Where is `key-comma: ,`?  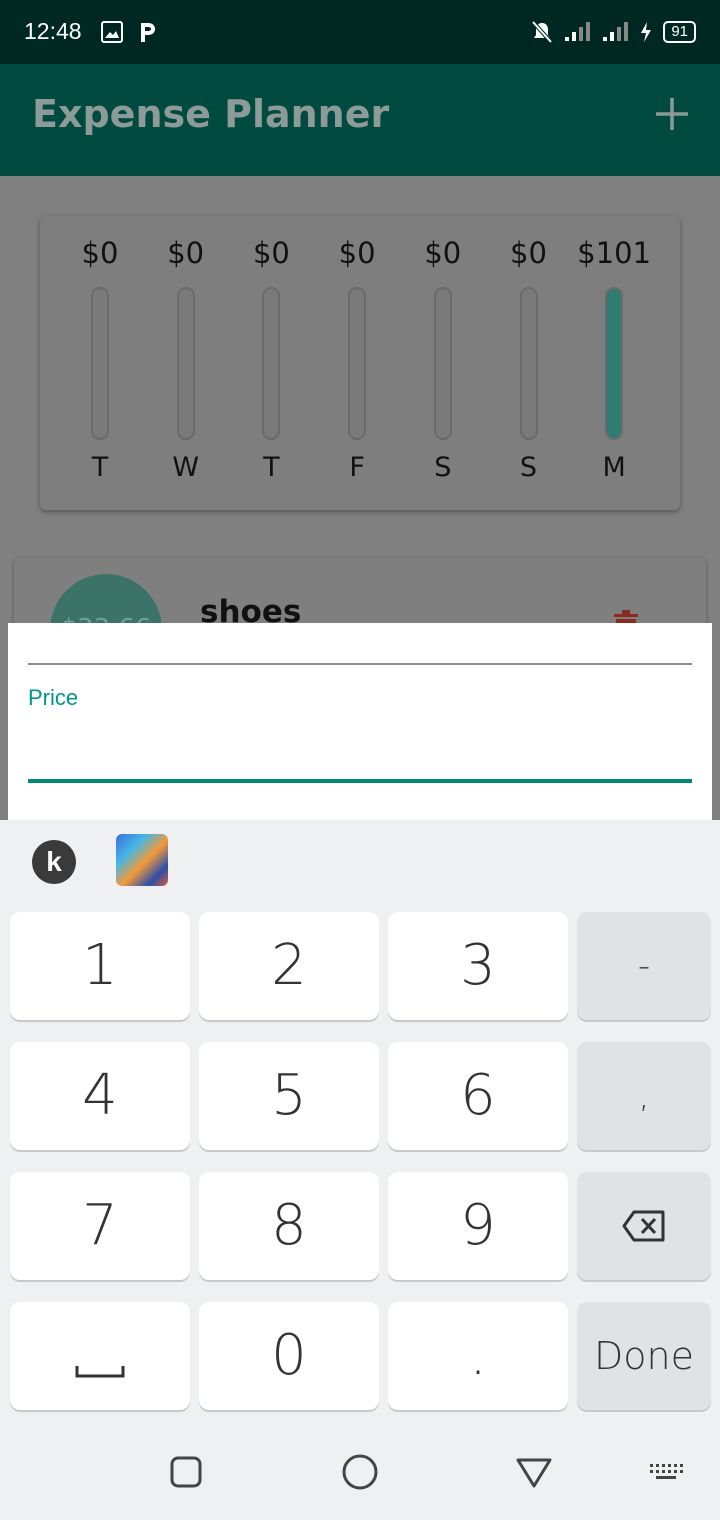
key-comma: , is located at coordinates (644, 1096).